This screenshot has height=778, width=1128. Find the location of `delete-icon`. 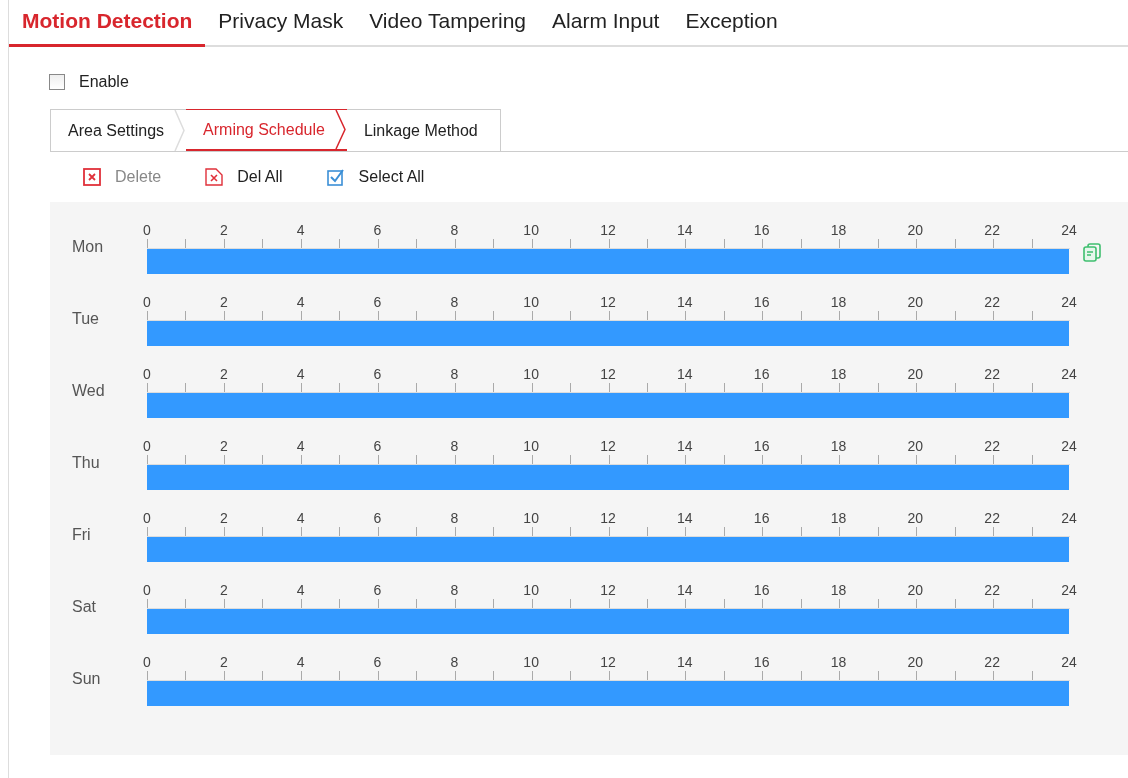

delete-icon is located at coordinates (92, 177).